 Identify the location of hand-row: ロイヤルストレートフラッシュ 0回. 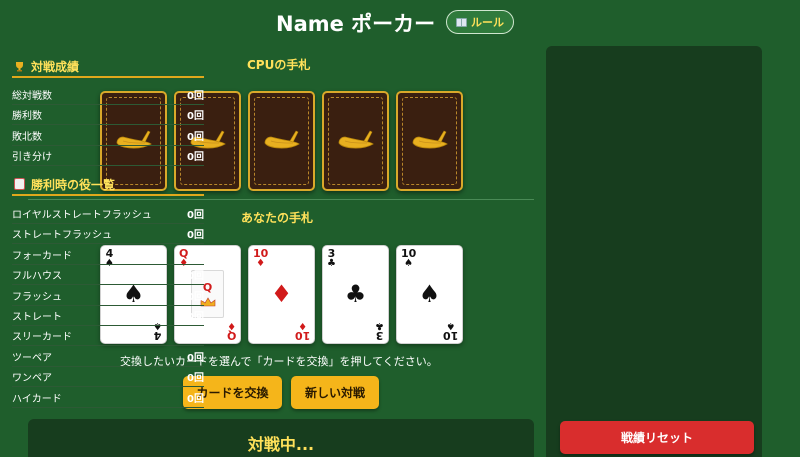
(108, 214).